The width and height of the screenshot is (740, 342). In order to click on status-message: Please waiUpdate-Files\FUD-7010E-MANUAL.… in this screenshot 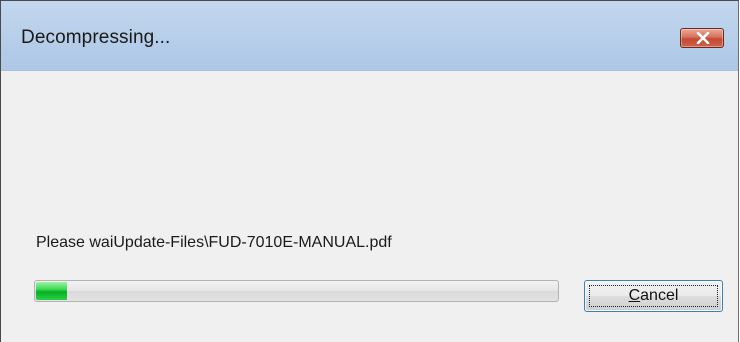, I will do `click(214, 242)`.